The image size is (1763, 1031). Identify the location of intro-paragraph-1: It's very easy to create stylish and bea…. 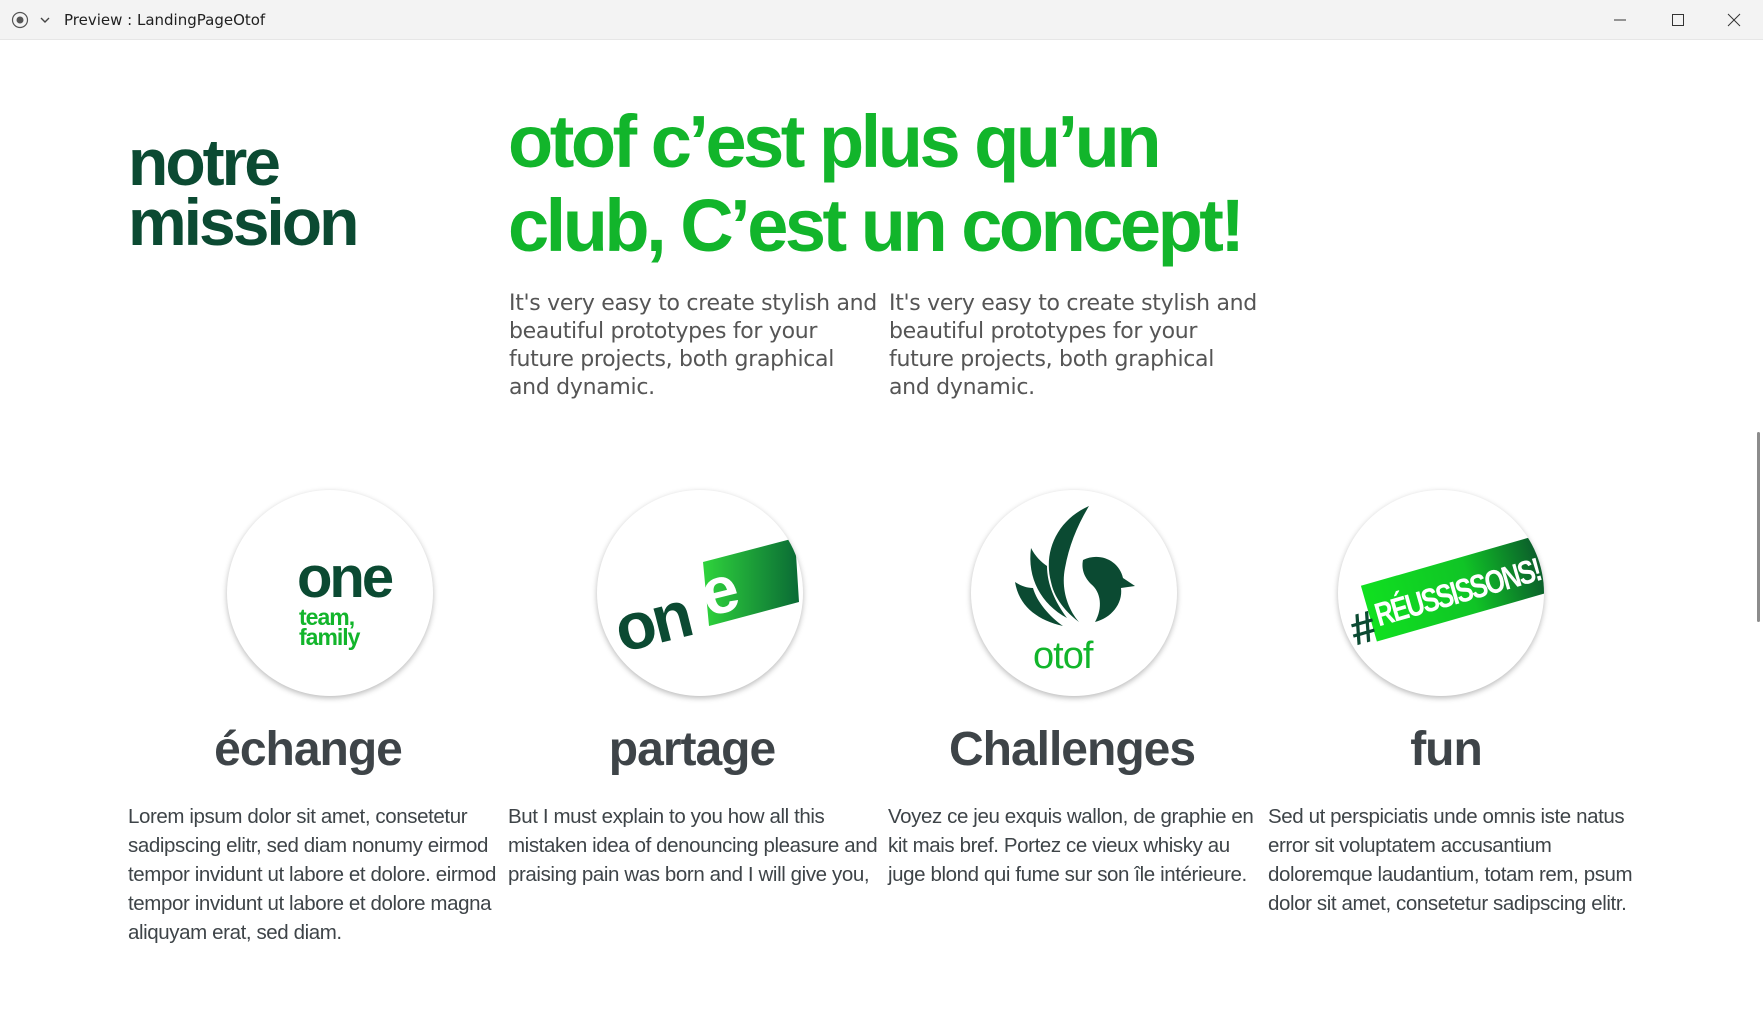
(693, 345).